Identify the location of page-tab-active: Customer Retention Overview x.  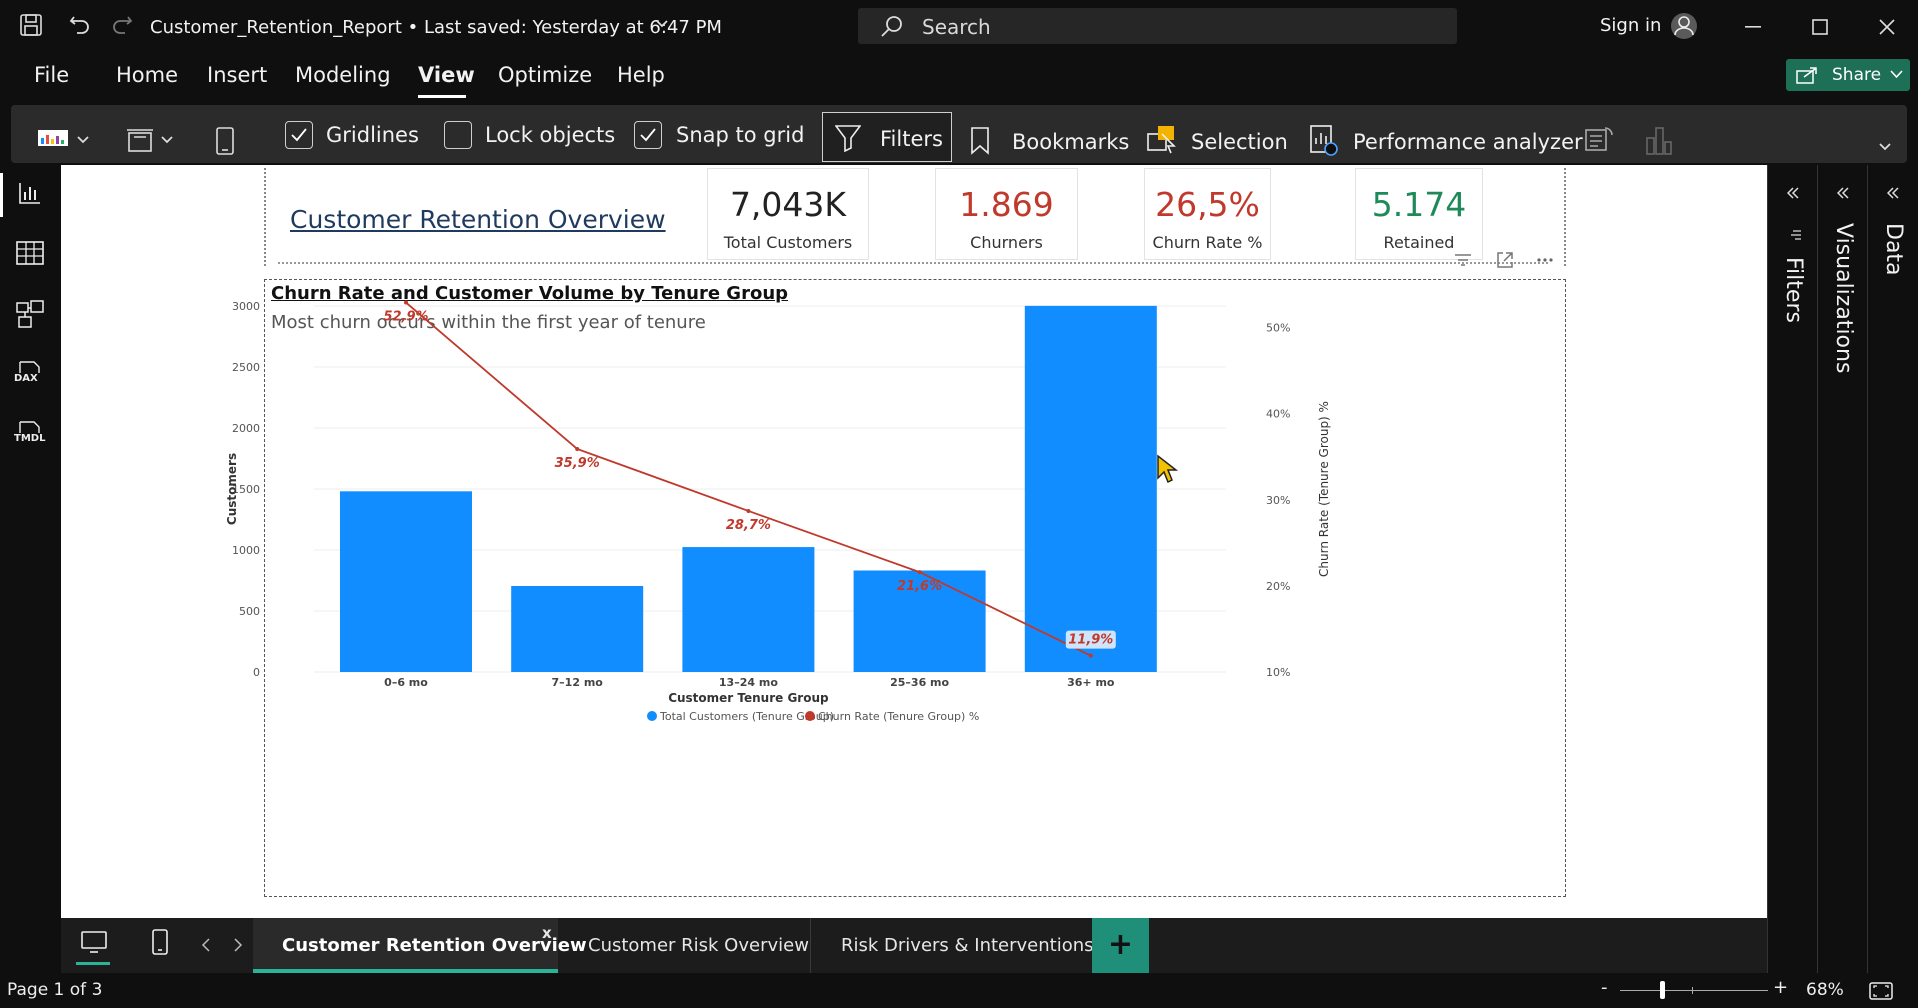
(420, 945).